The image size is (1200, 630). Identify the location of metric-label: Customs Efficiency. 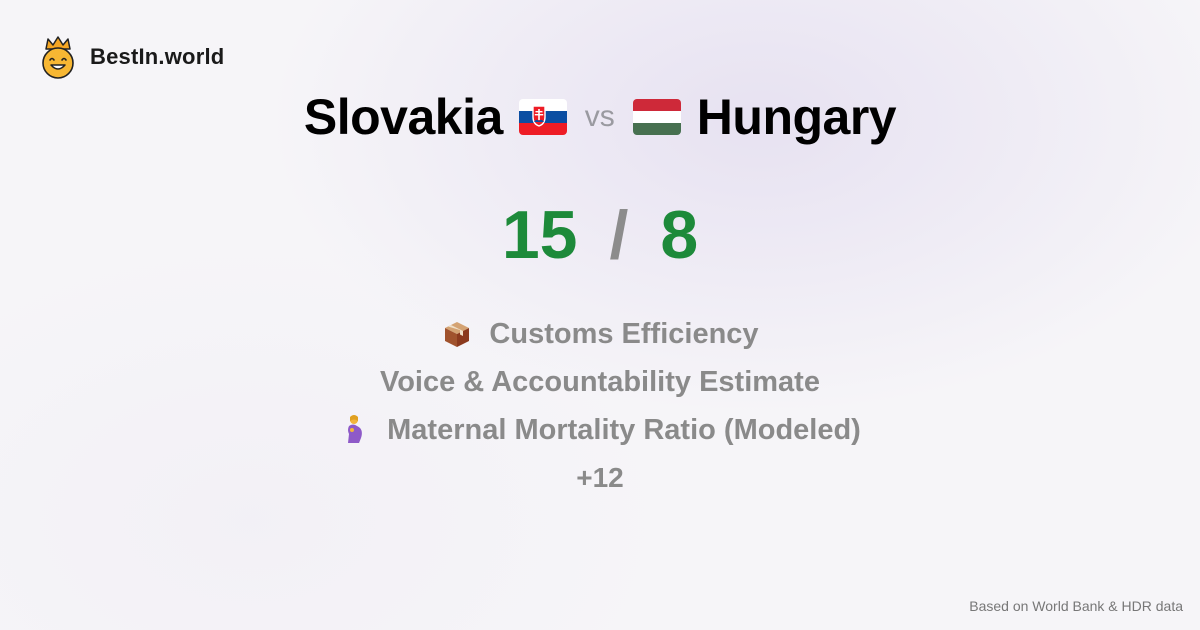
(624, 333).